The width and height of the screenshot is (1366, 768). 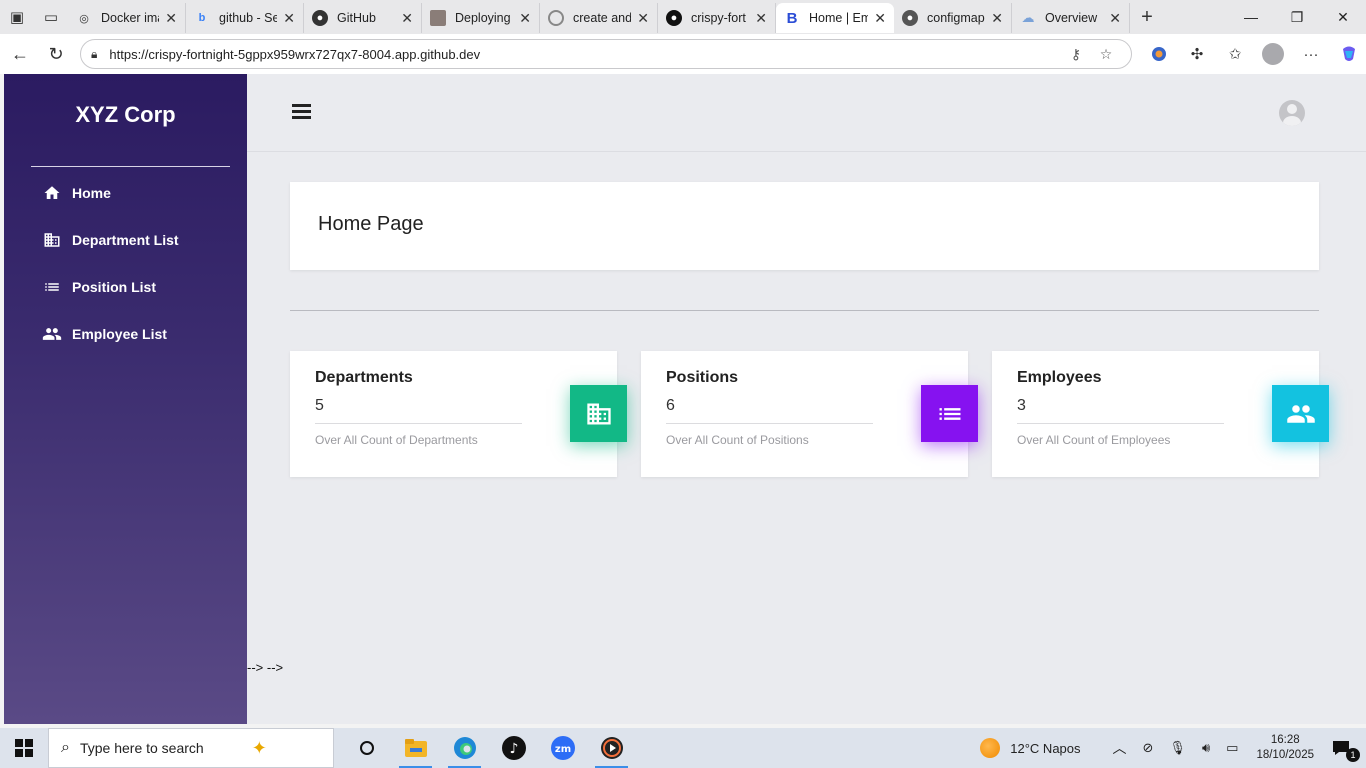 What do you see at coordinates (415, 748) in the screenshot?
I see `file-explorer-icon` at bounding box center [415, 748].